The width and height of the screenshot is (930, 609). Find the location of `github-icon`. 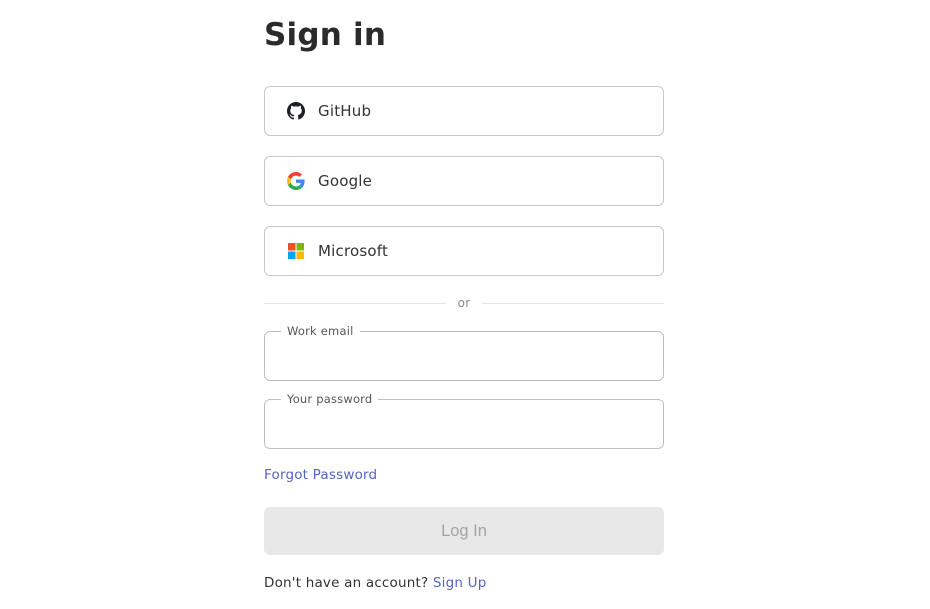

github-icon is located at coordinates (296, 111).